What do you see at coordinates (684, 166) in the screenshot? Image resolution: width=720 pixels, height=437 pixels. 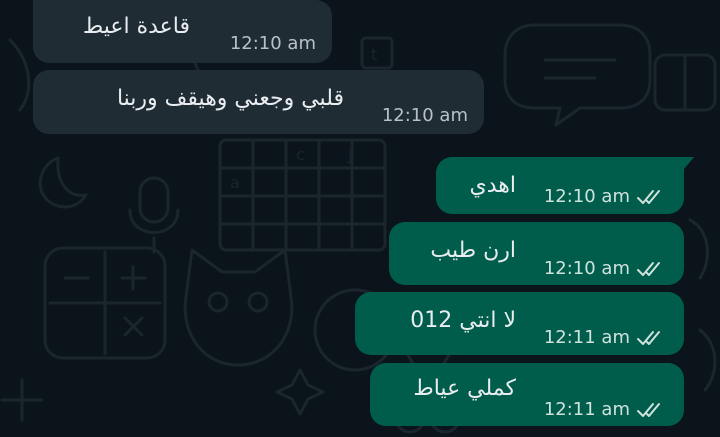 I see `bubble-tail` at bounding box center [684, 166].